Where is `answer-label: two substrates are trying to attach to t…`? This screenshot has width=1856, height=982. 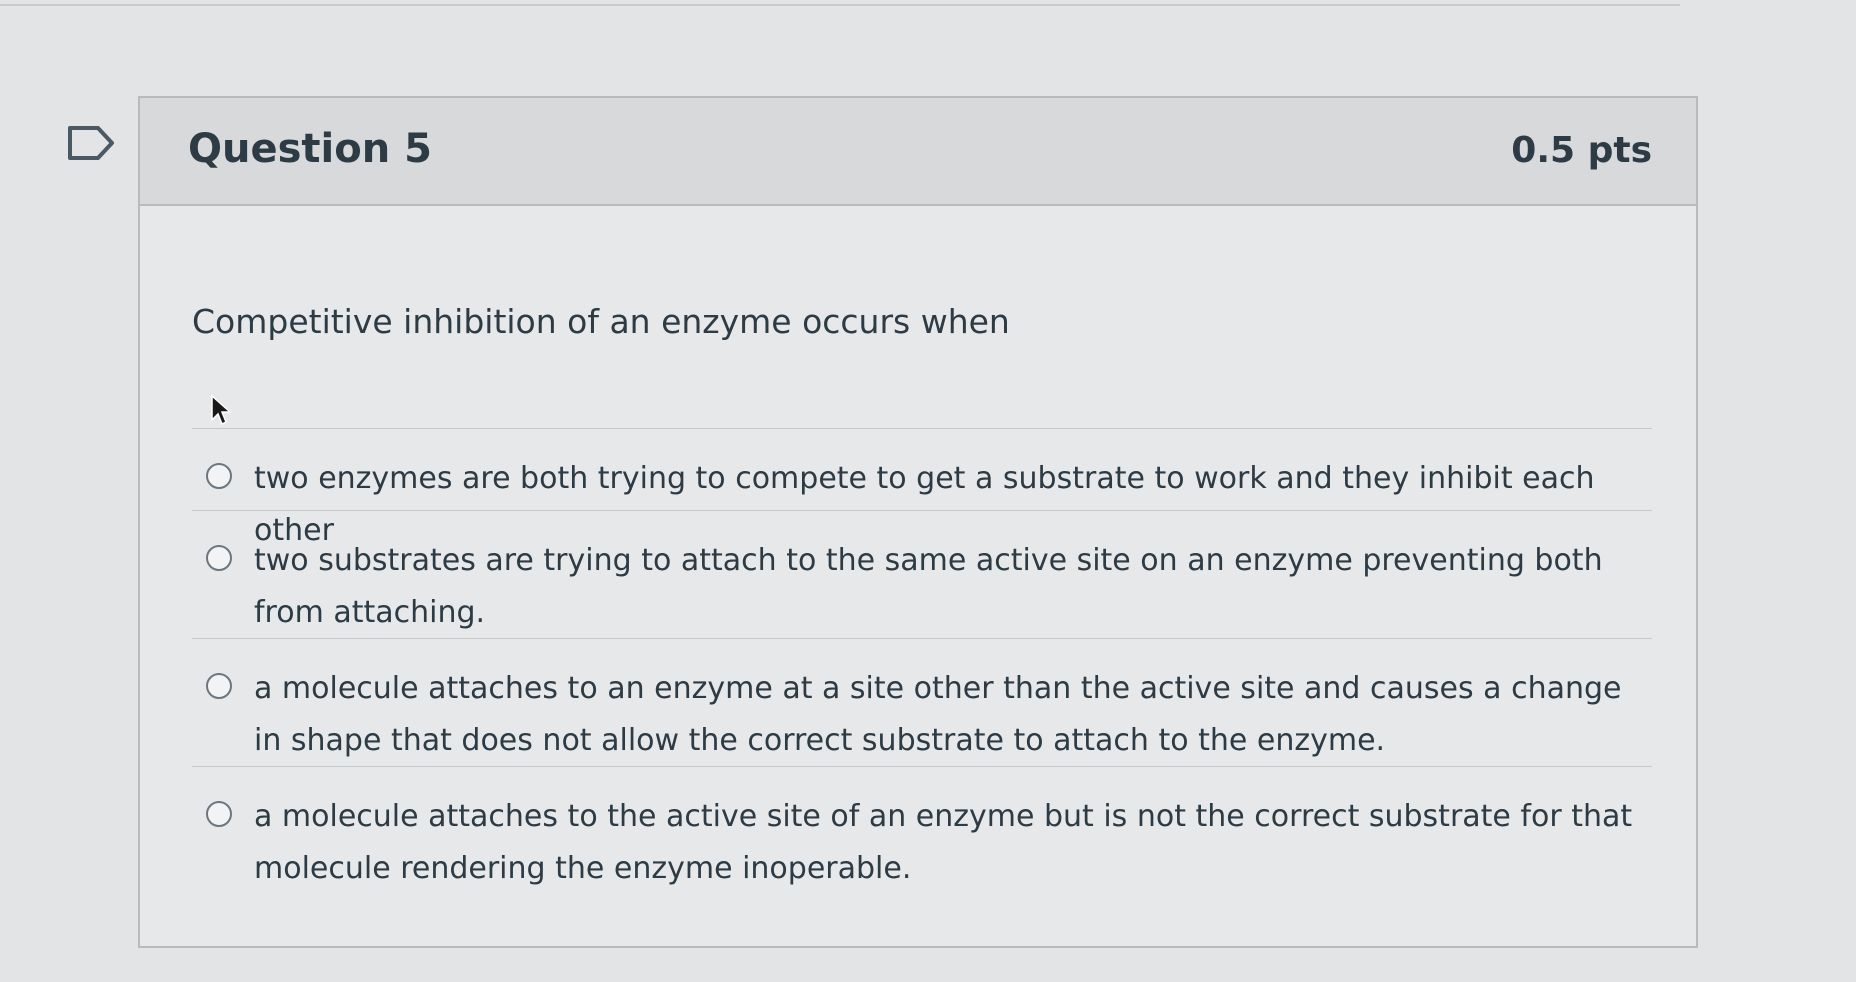 answer-label: two substrates are trying to attach to t… is located at coordinates (949, 587).